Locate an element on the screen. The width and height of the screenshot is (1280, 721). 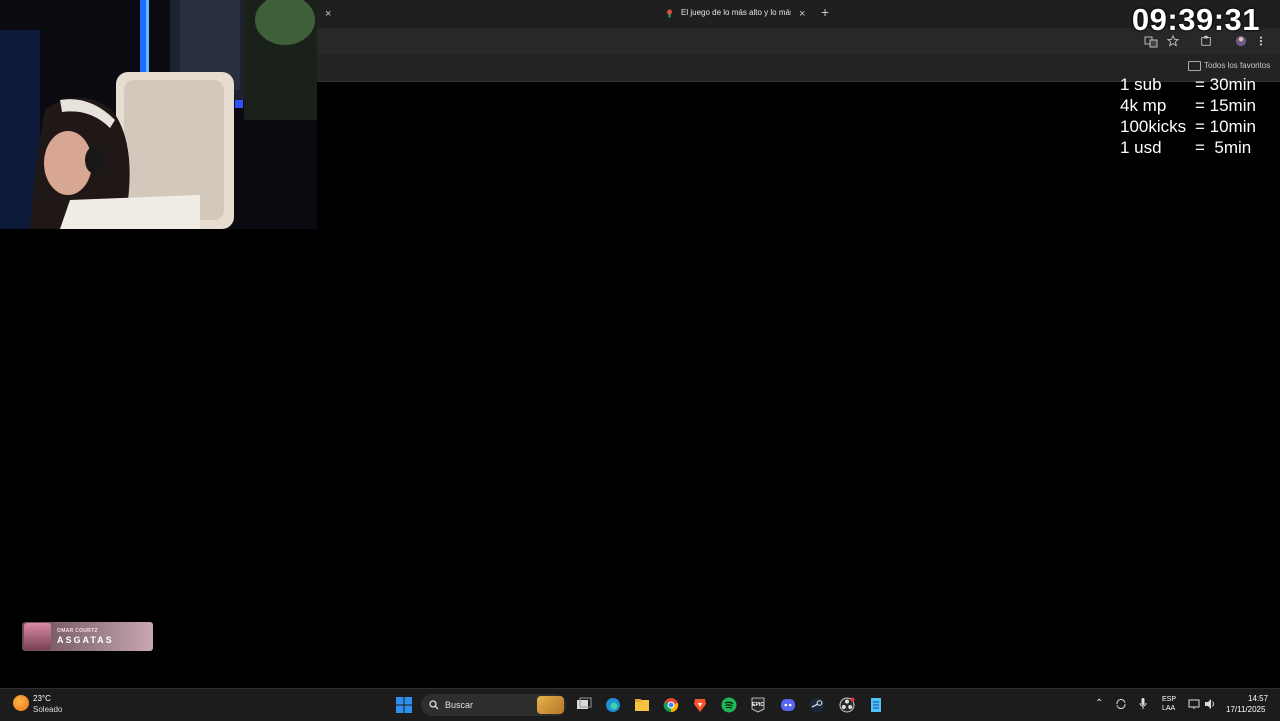
tray-overflow-chevron-icon: ⌃ is located at coordinates (1099, 703).